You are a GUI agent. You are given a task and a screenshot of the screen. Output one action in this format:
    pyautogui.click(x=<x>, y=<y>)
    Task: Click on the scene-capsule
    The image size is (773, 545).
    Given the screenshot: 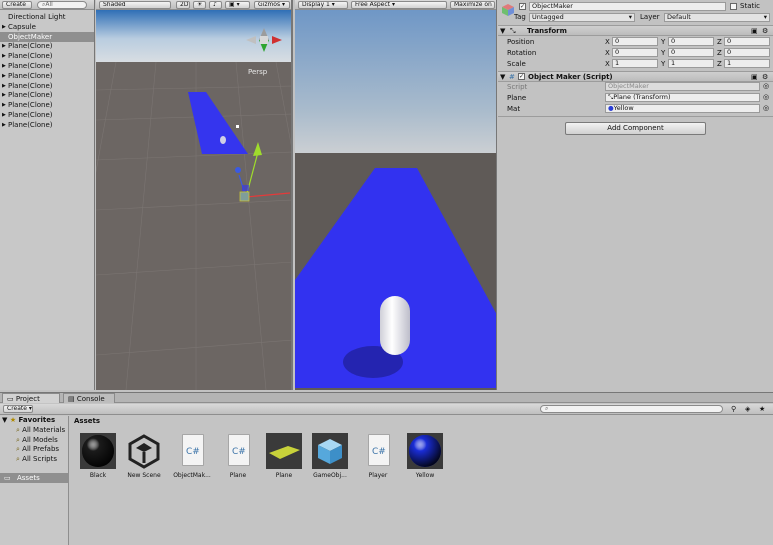 What is the action you would take?
    pyautogui.click(x=223, y=140)
    